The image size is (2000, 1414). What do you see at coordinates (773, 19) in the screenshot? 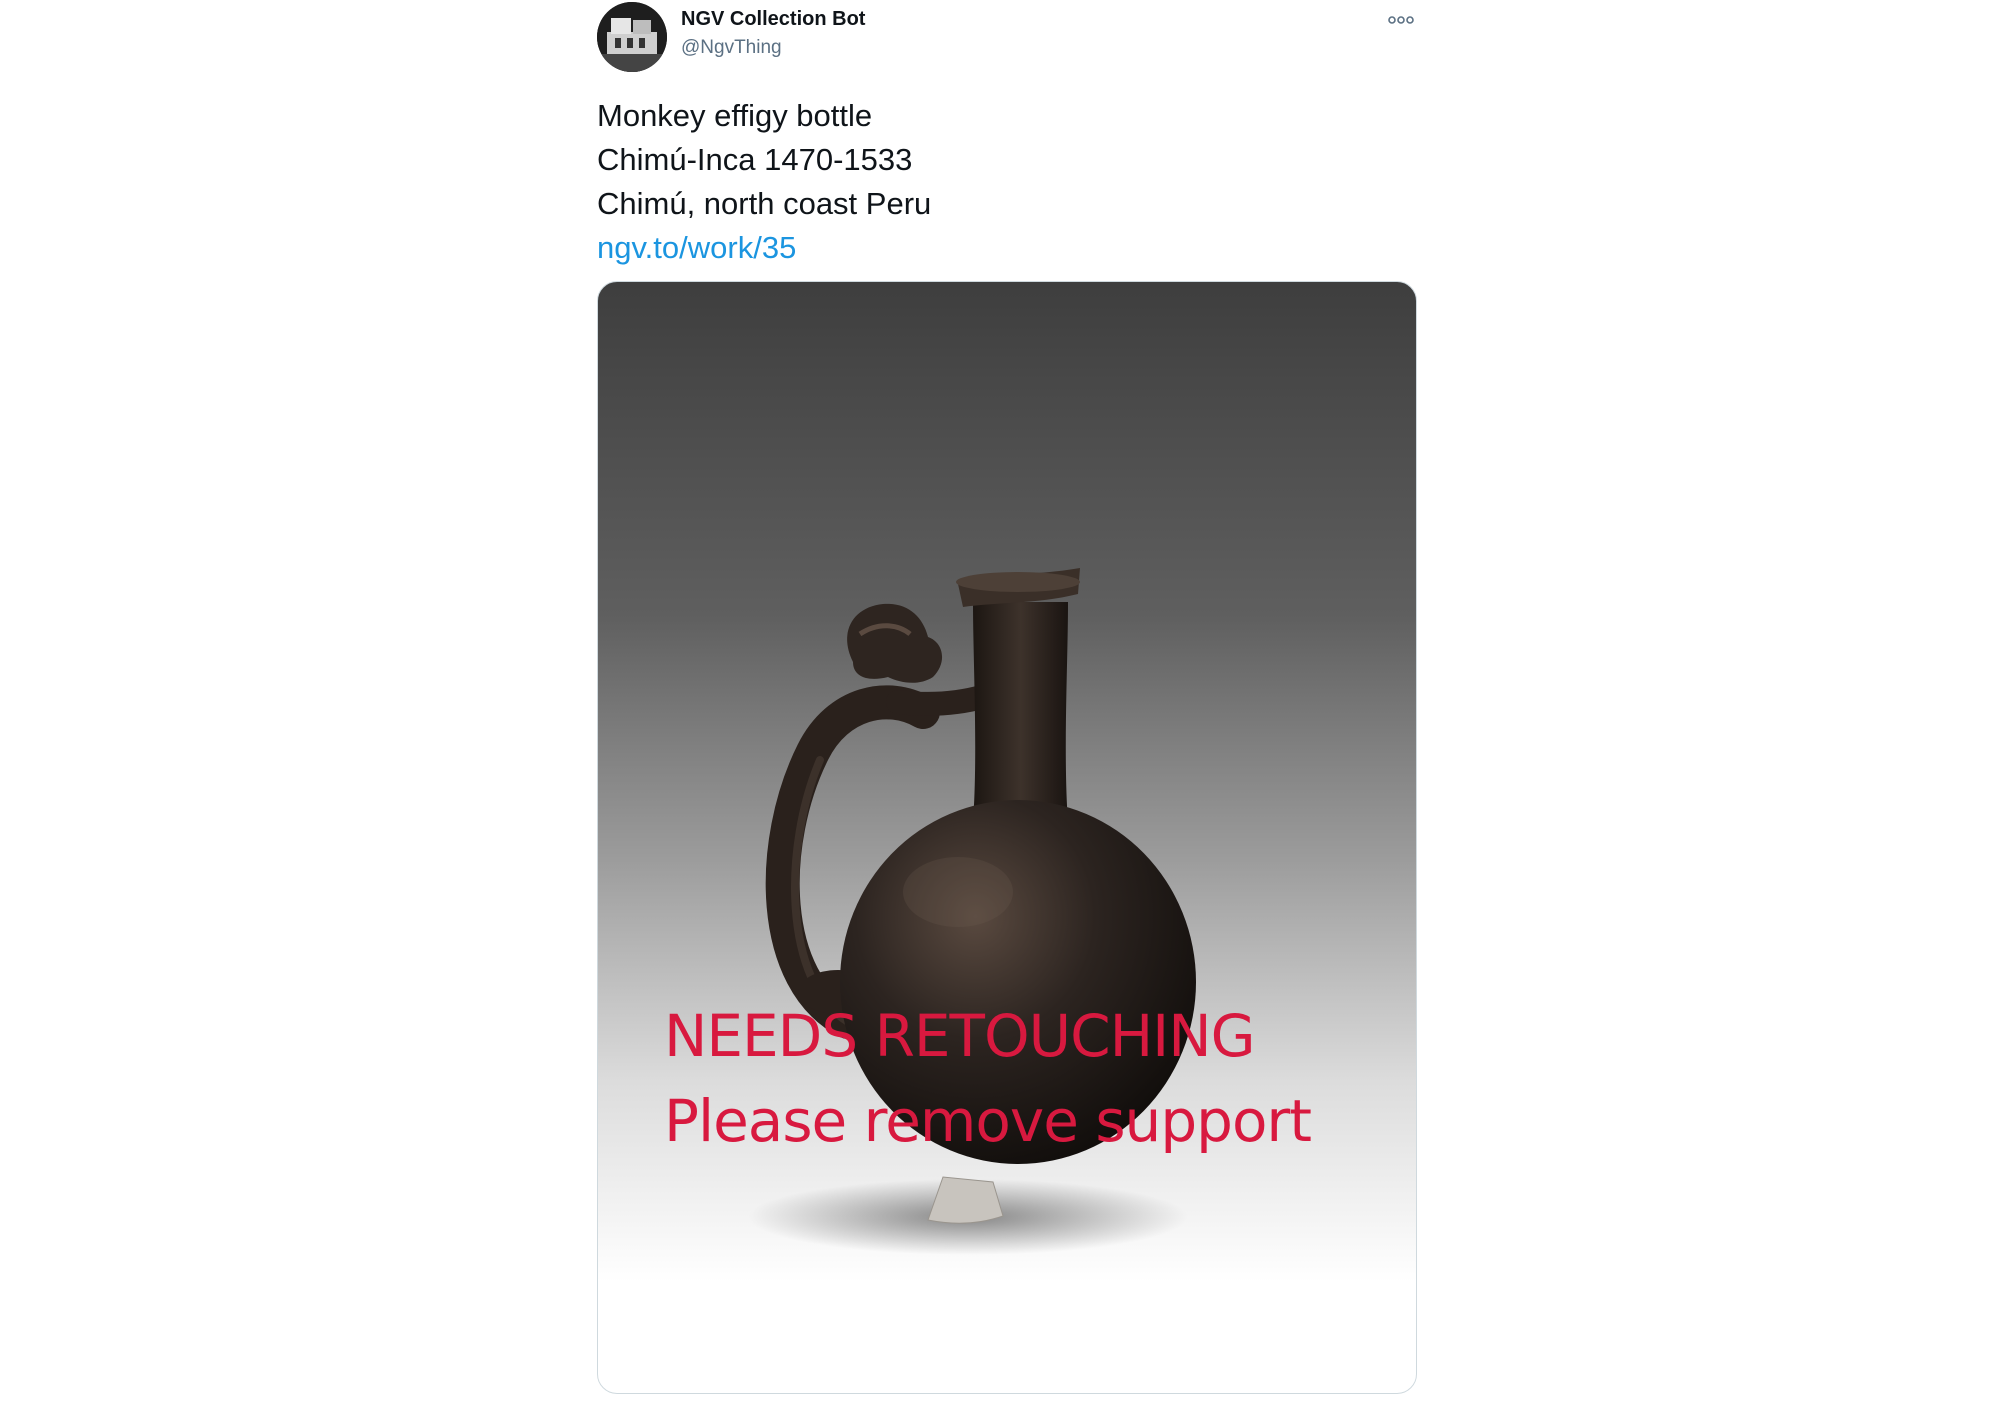
I see `author-display-name: NGV Collection Bot` at bounding box center [773, 19].